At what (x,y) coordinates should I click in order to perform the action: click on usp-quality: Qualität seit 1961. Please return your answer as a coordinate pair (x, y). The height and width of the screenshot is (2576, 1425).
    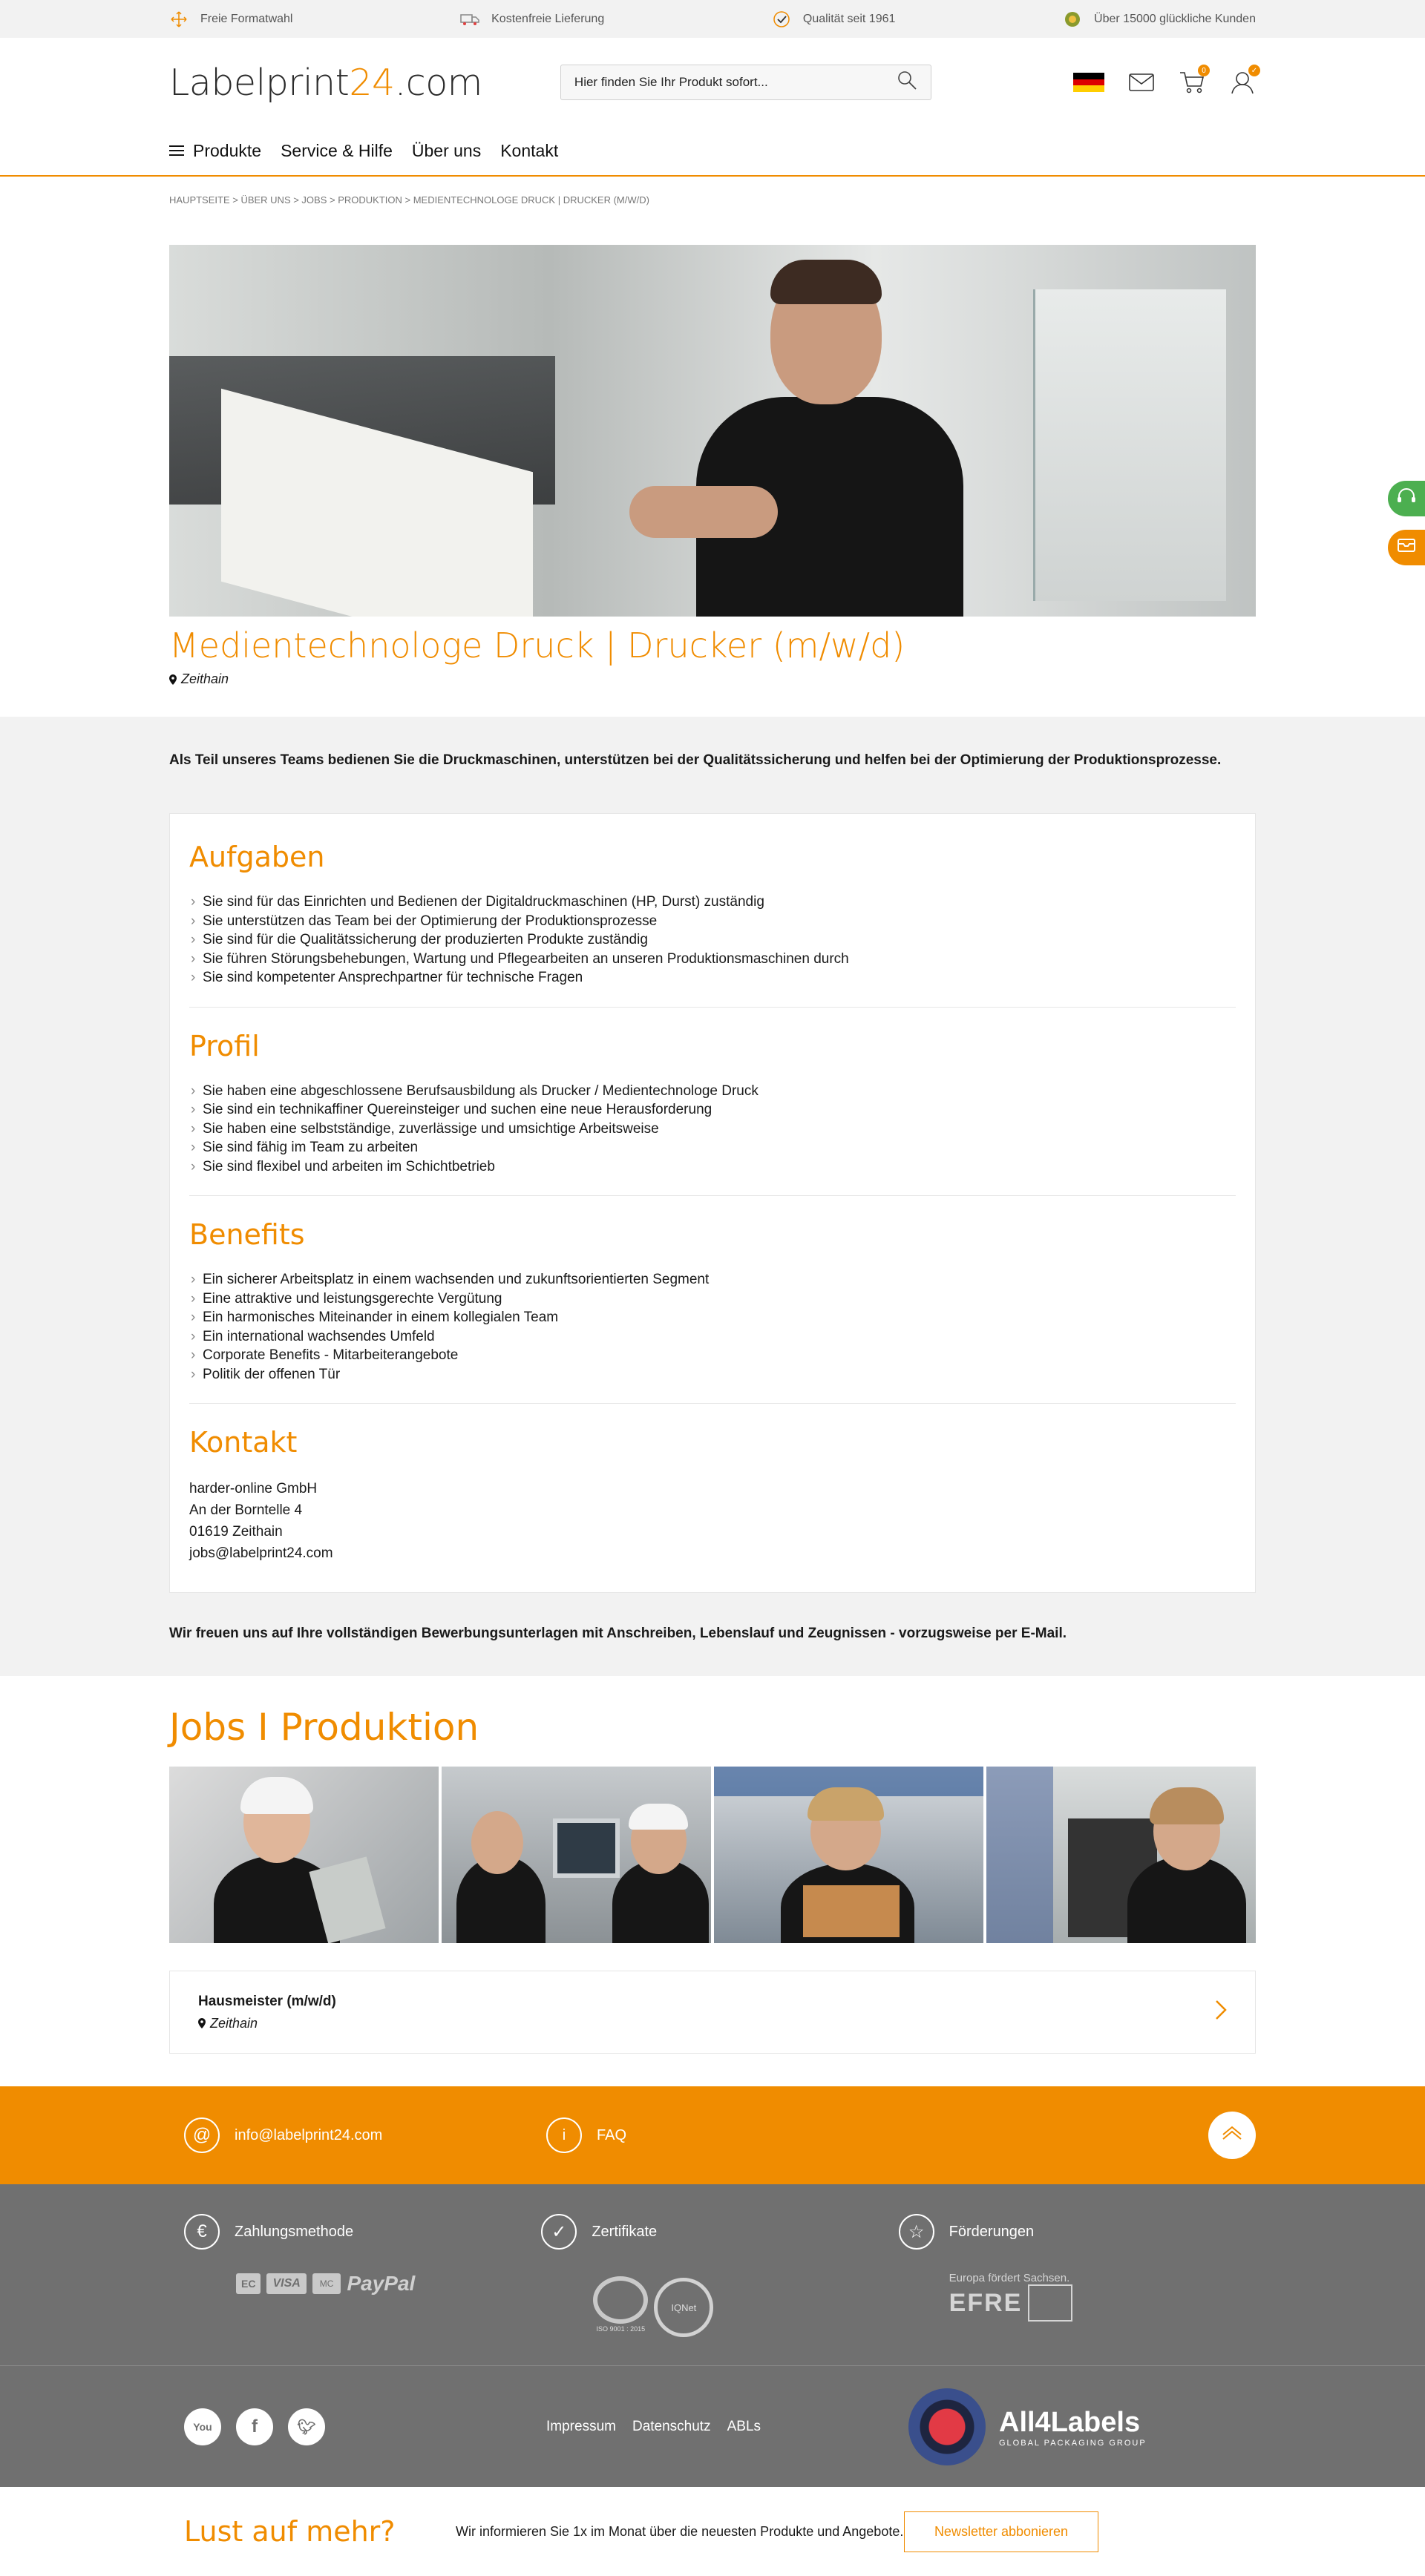
    Looking at the image, I should click on (834, 19).